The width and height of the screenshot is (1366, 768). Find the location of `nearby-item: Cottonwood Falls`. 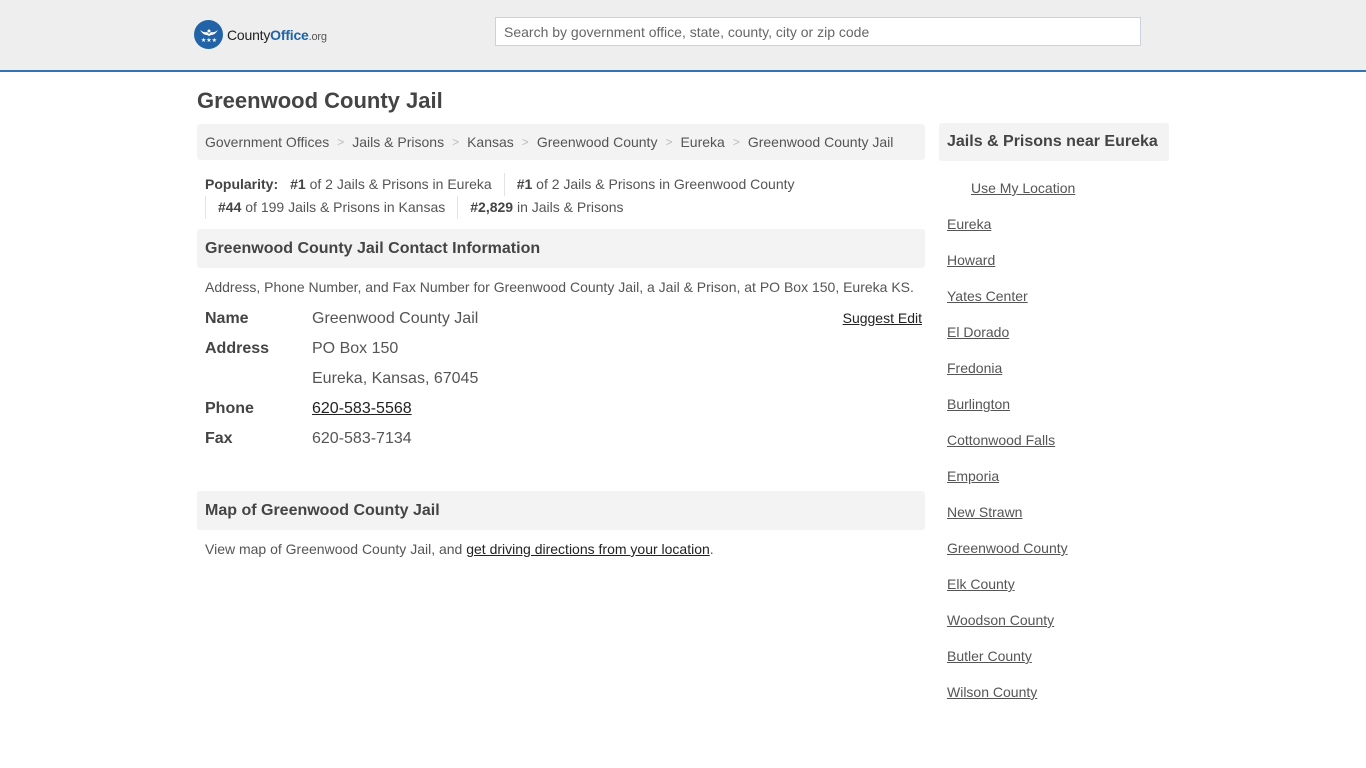

nearby-item: Cottonwood Falls is located at coordinates (1054, 449).